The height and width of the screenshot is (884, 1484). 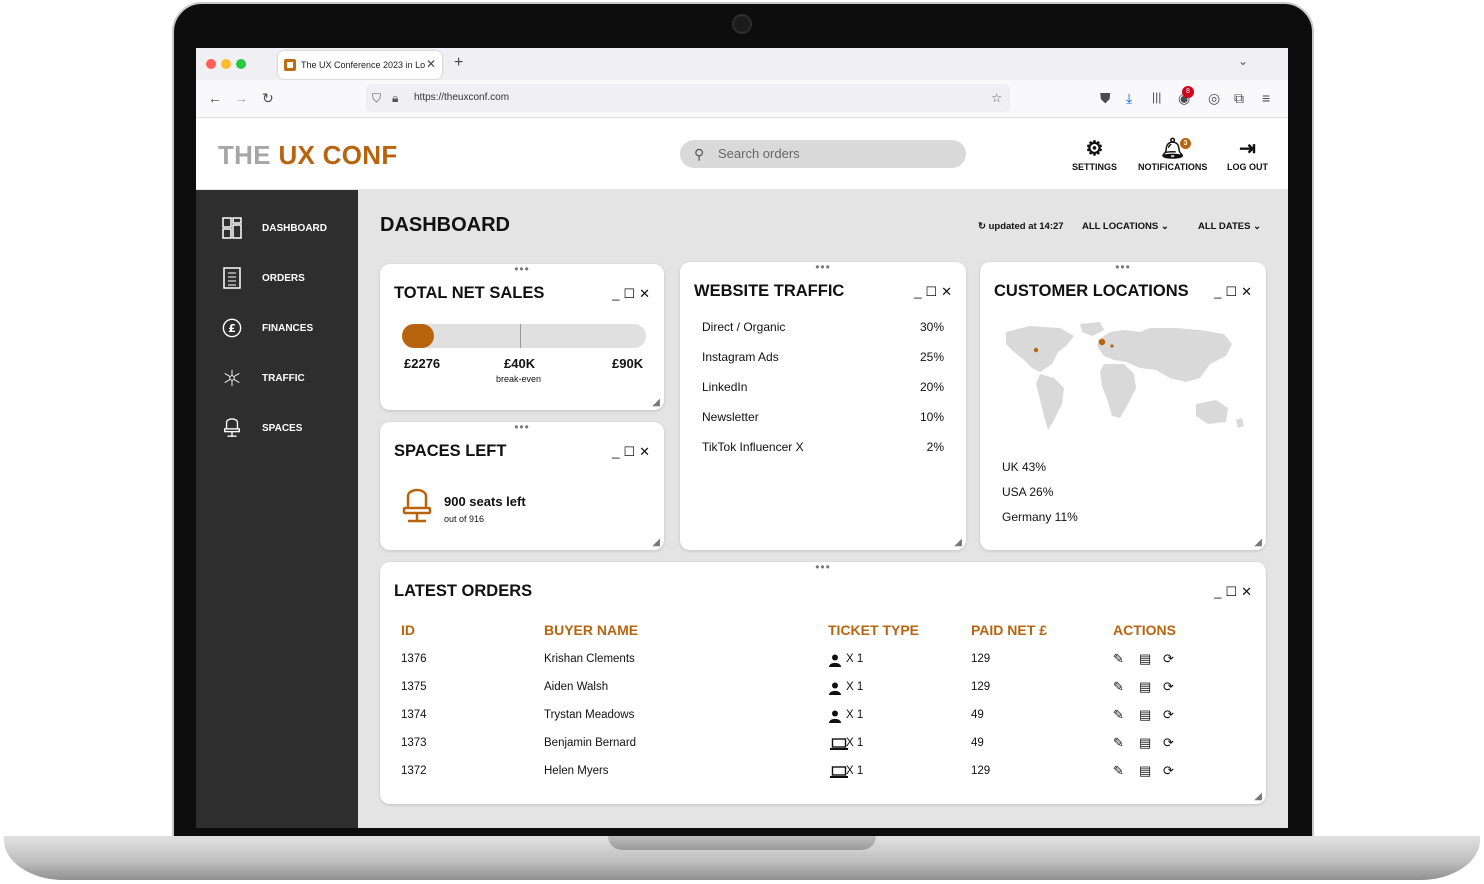 What do you see at coordinates (1224, 226) in the screenshot?
I see `dates-filter-label: ALL DATES` at bounding box center [1224, 226].